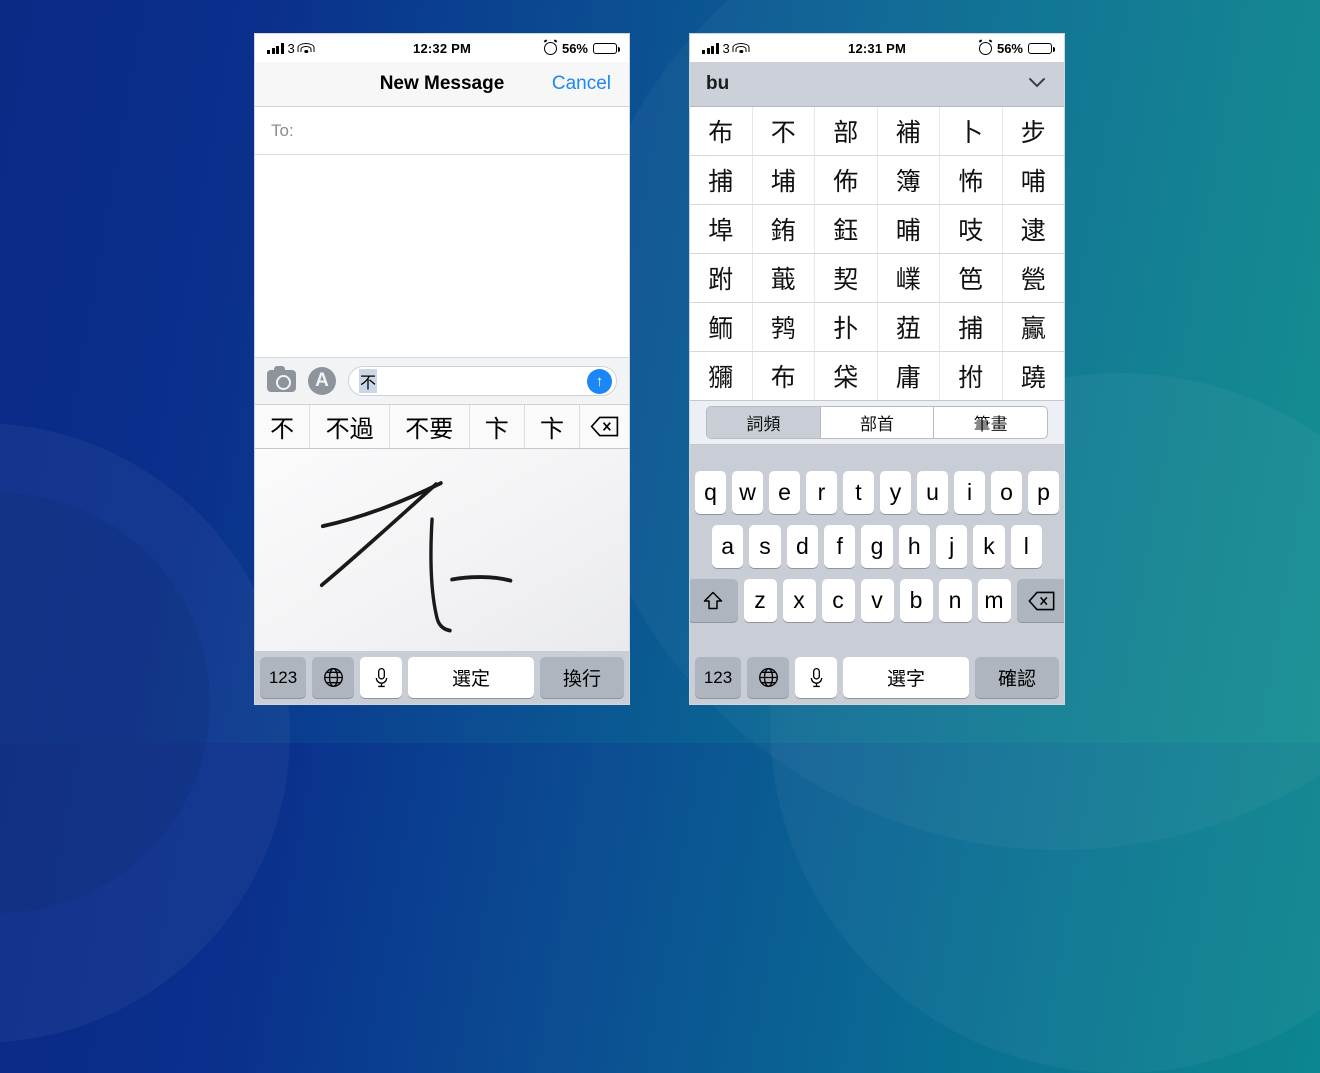 The height and width of the screenshot is (1073, 1320). Describe the element at coordinates (1006, 492) in the screenshot. I see `key-o: o` at that location.